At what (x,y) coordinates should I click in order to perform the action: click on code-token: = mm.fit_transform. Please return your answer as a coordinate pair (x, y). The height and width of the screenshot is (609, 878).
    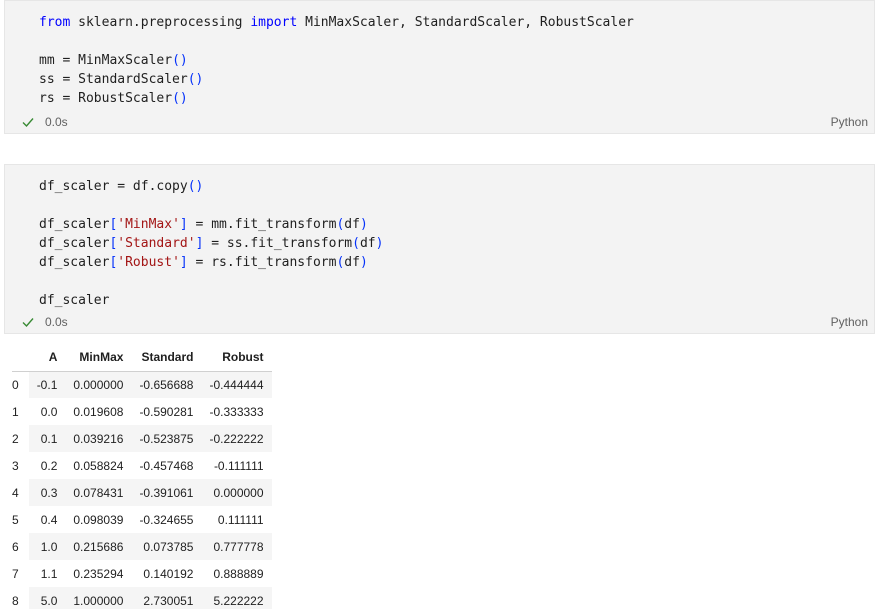
    Looking at the image, I should click on (262, 224).